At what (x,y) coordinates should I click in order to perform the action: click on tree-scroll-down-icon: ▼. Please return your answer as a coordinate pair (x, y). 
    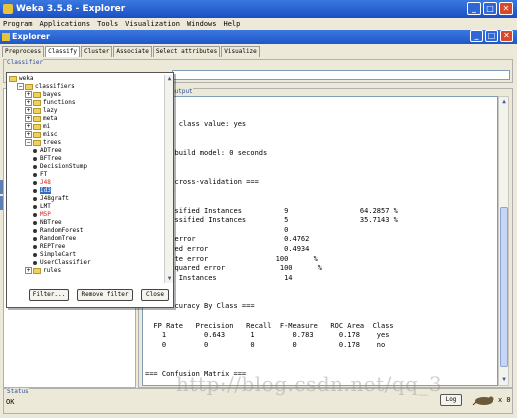
    Looking at the image, I should click on (169, 279).